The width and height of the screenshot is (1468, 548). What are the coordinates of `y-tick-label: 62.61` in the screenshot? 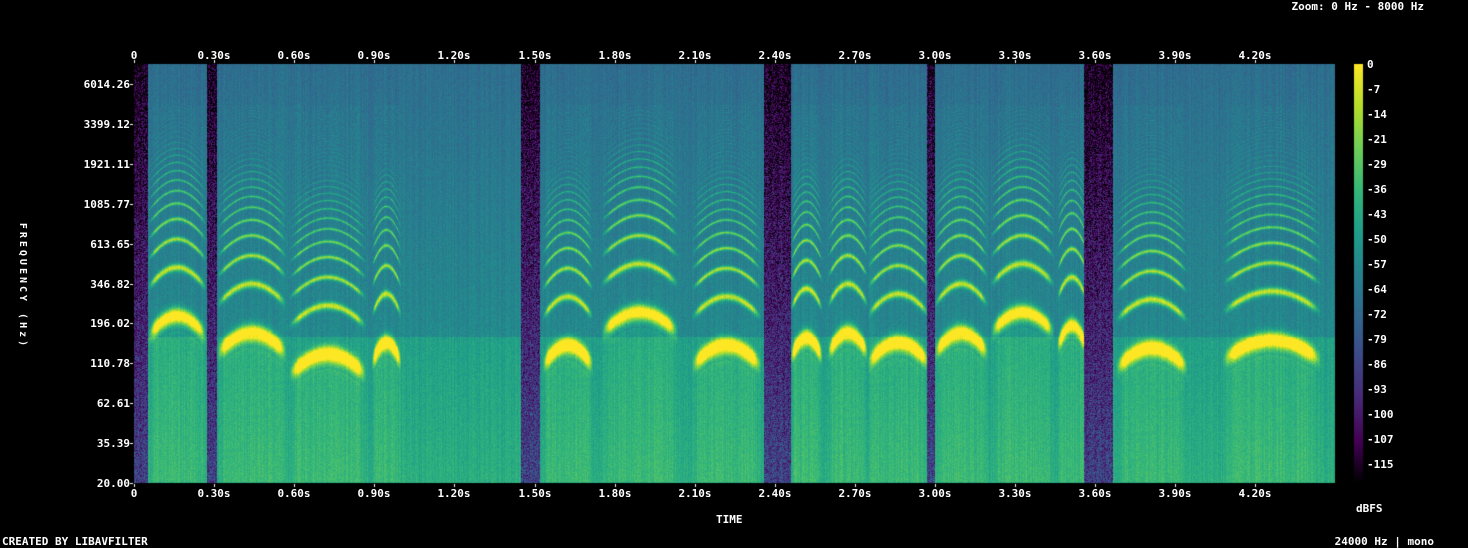 It's located at (113, 403).